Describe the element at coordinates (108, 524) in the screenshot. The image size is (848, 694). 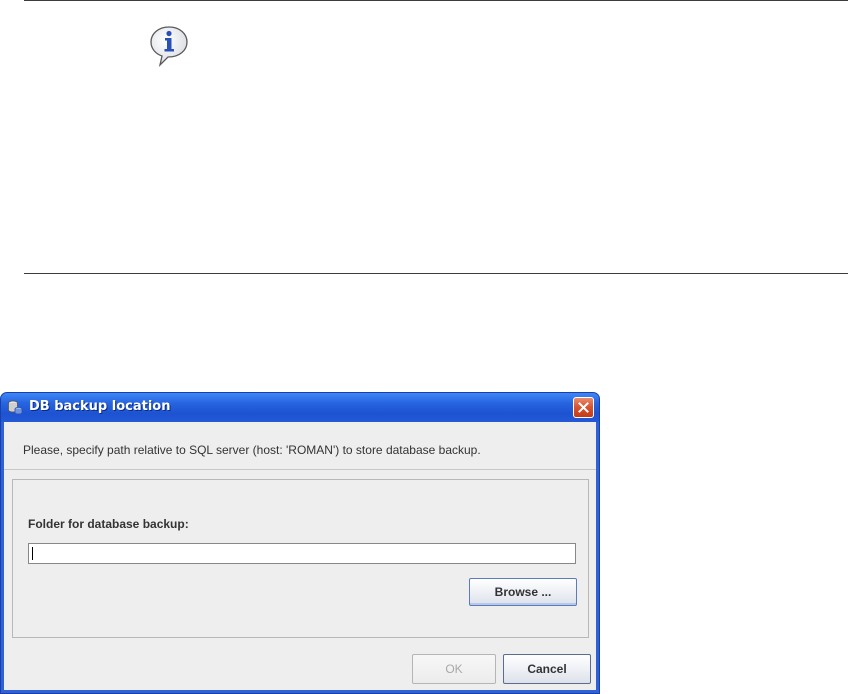
I see `folder-label: Folder for database backup:` at that location.